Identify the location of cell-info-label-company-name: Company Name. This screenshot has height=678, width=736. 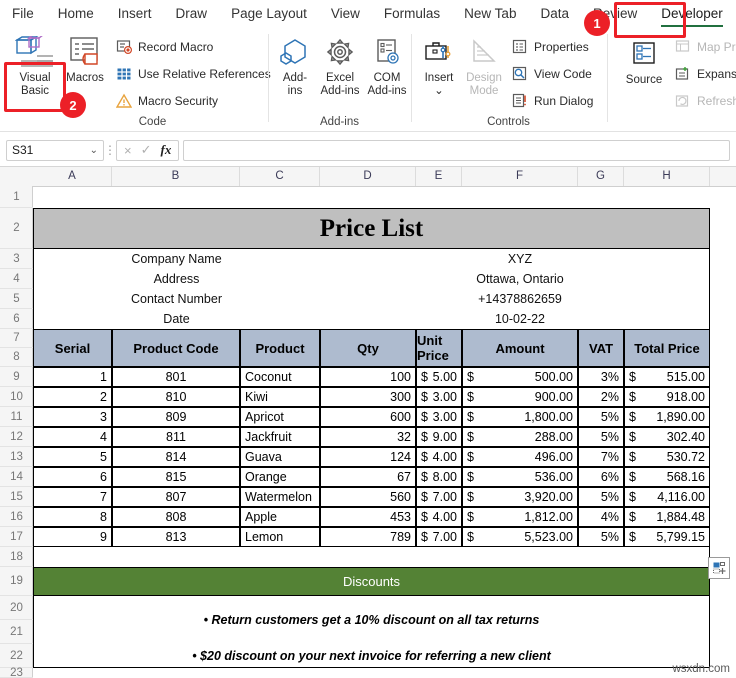
(176, 259).